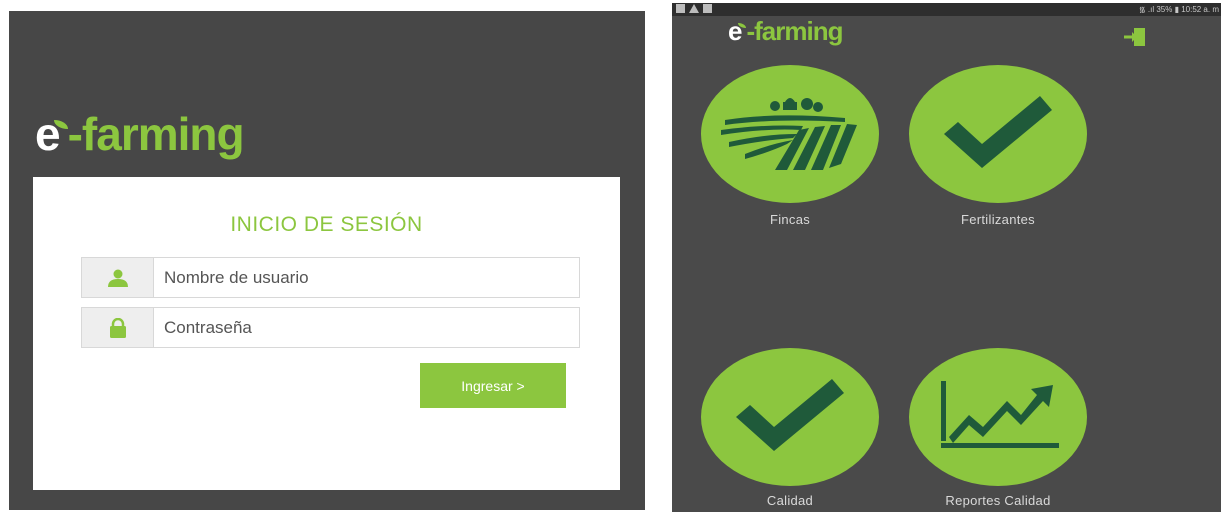  I want to click on username-field-group, so click(330, 277).